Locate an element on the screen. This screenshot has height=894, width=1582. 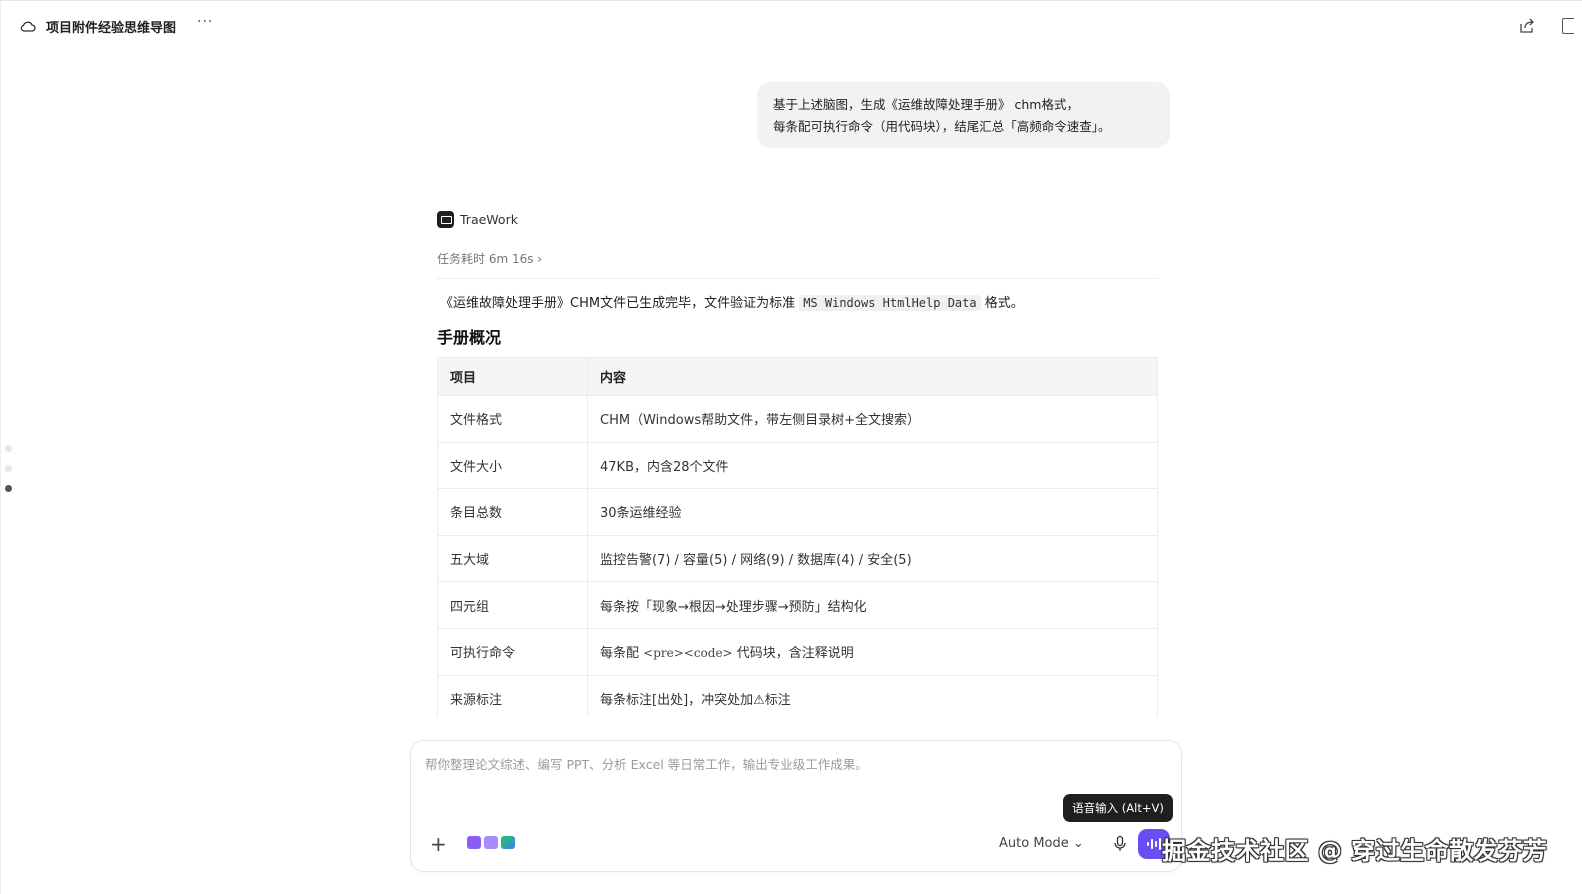
side-panel-toggle-icon is located at coordinates (1568, 26).